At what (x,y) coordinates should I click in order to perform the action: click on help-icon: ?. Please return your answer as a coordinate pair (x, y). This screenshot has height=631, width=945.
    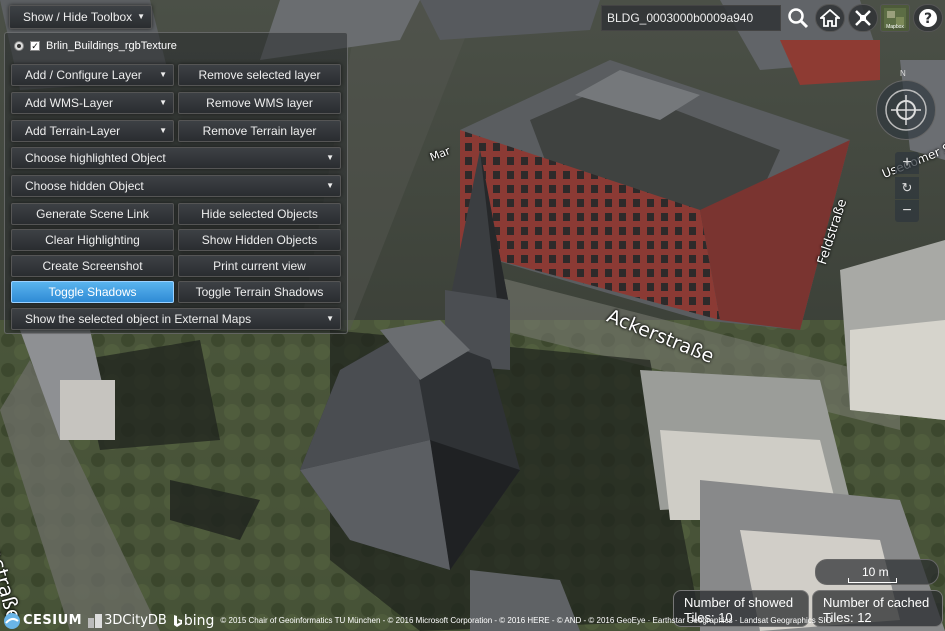
    Looking at the image, I should click on (928, 18).